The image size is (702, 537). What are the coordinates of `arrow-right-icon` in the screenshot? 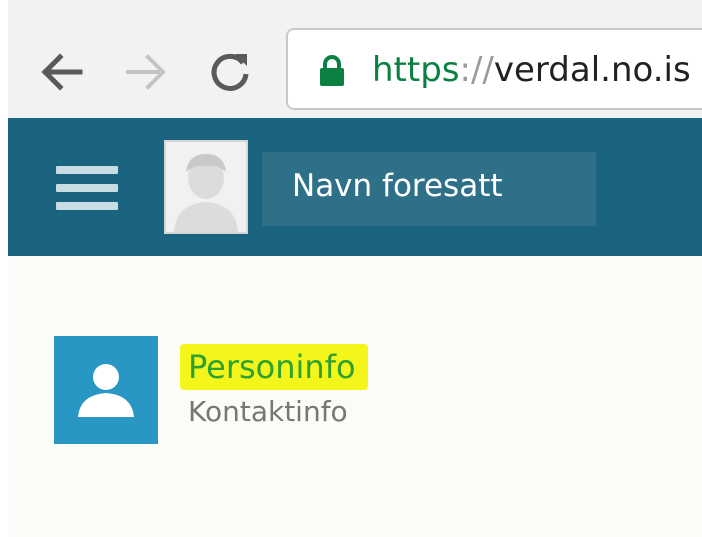 It's located at (146, 72).